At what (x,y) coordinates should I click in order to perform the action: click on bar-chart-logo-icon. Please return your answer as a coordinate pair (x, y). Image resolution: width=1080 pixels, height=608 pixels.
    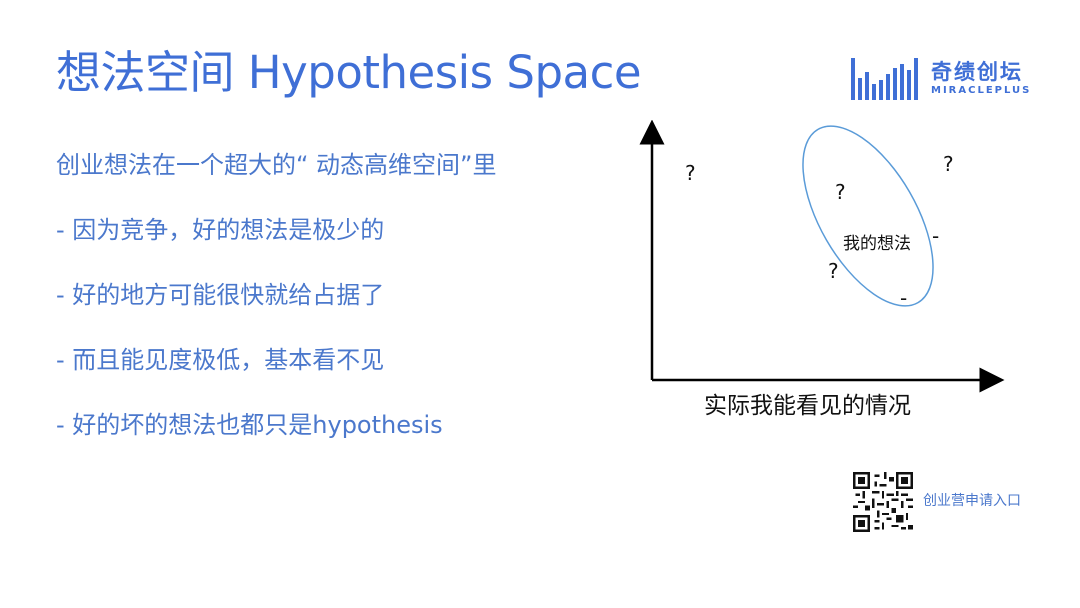
    Looking at the image, I should click on (884, 79).